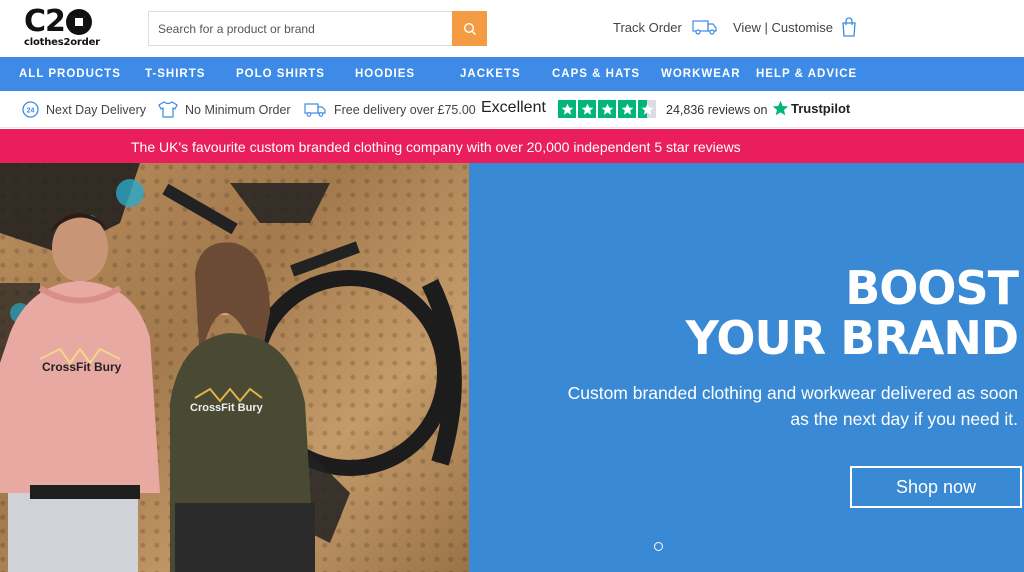 The height and width of the screenshot is (572, 1024). I want to click on nav-all-products: ALL PRODUCTS, so click(70, 74).